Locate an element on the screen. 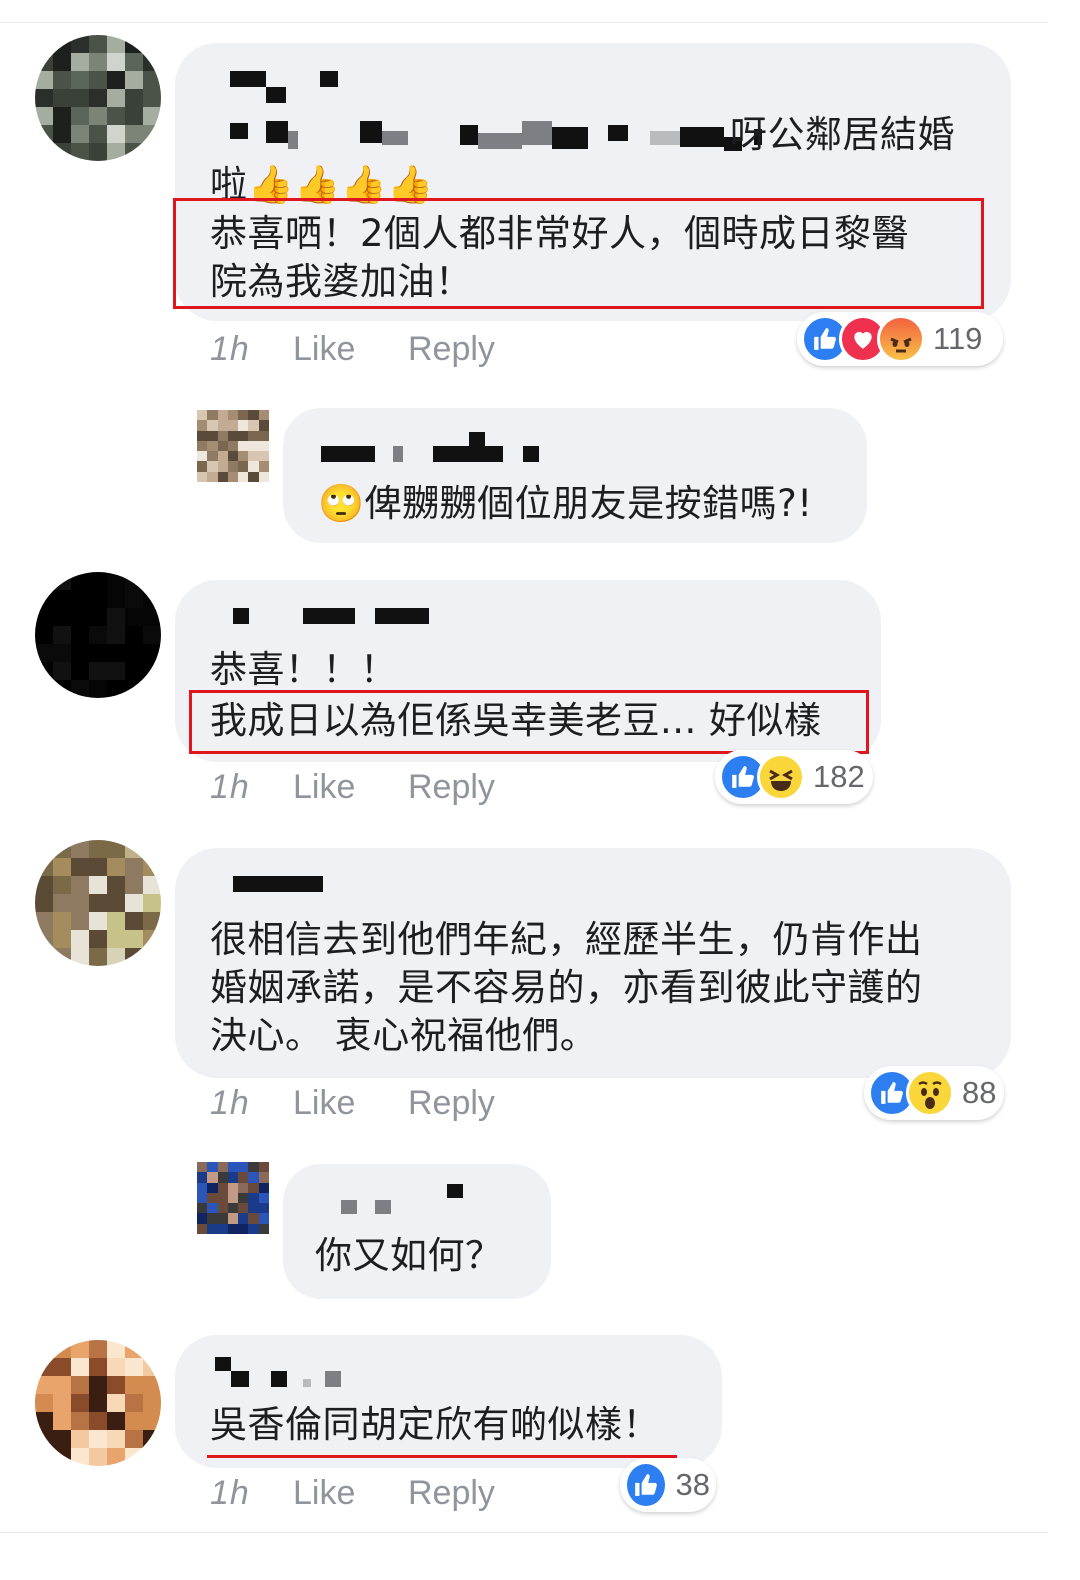 This screenshot has height=1580, width=1080. reaction-summary: 88 is located at coordinates (934, 1093).